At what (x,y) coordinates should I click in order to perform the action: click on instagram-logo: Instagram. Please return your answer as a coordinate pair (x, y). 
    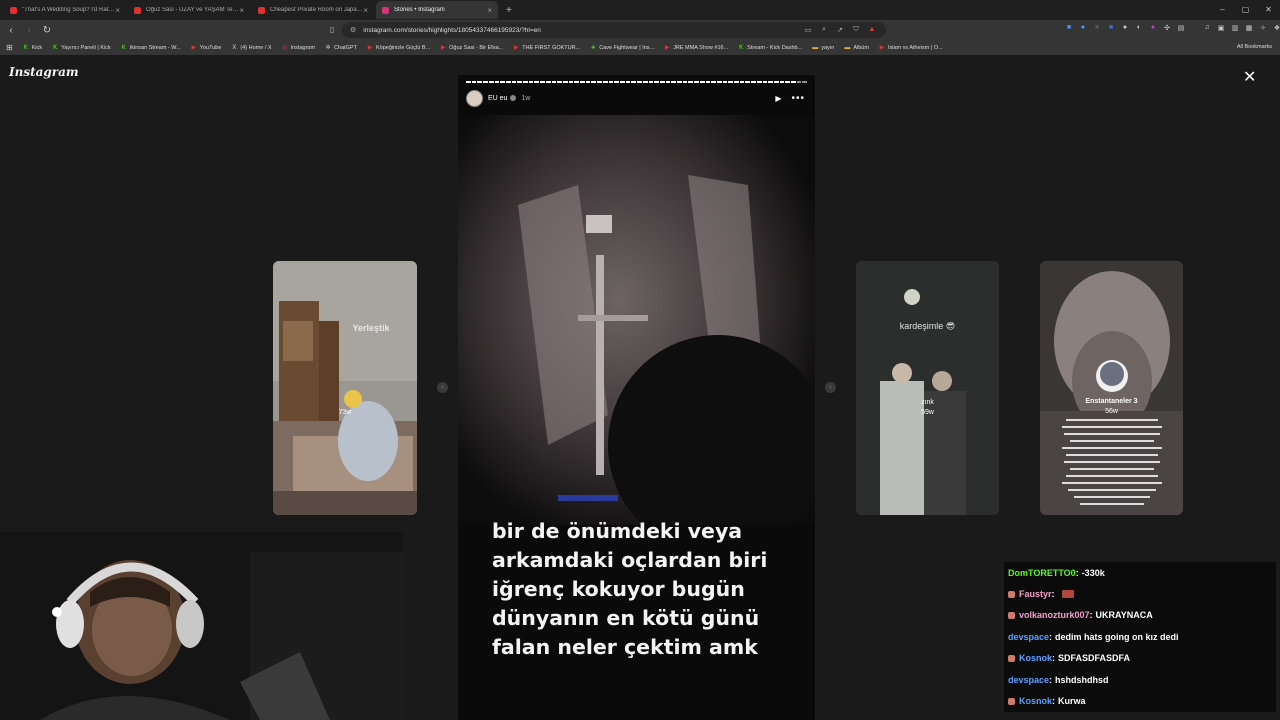
    Looking at the image, I should click on (44, 72).